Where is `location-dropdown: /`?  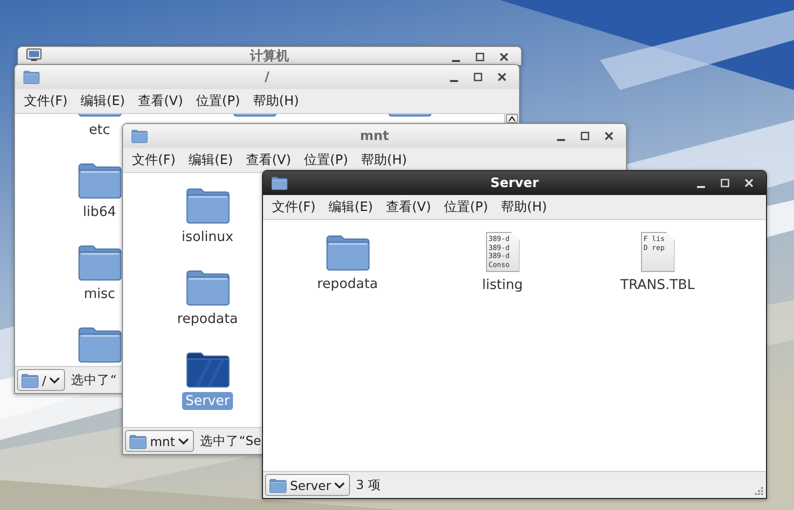 location-dropdown: / is located at coordinates (41, 380).